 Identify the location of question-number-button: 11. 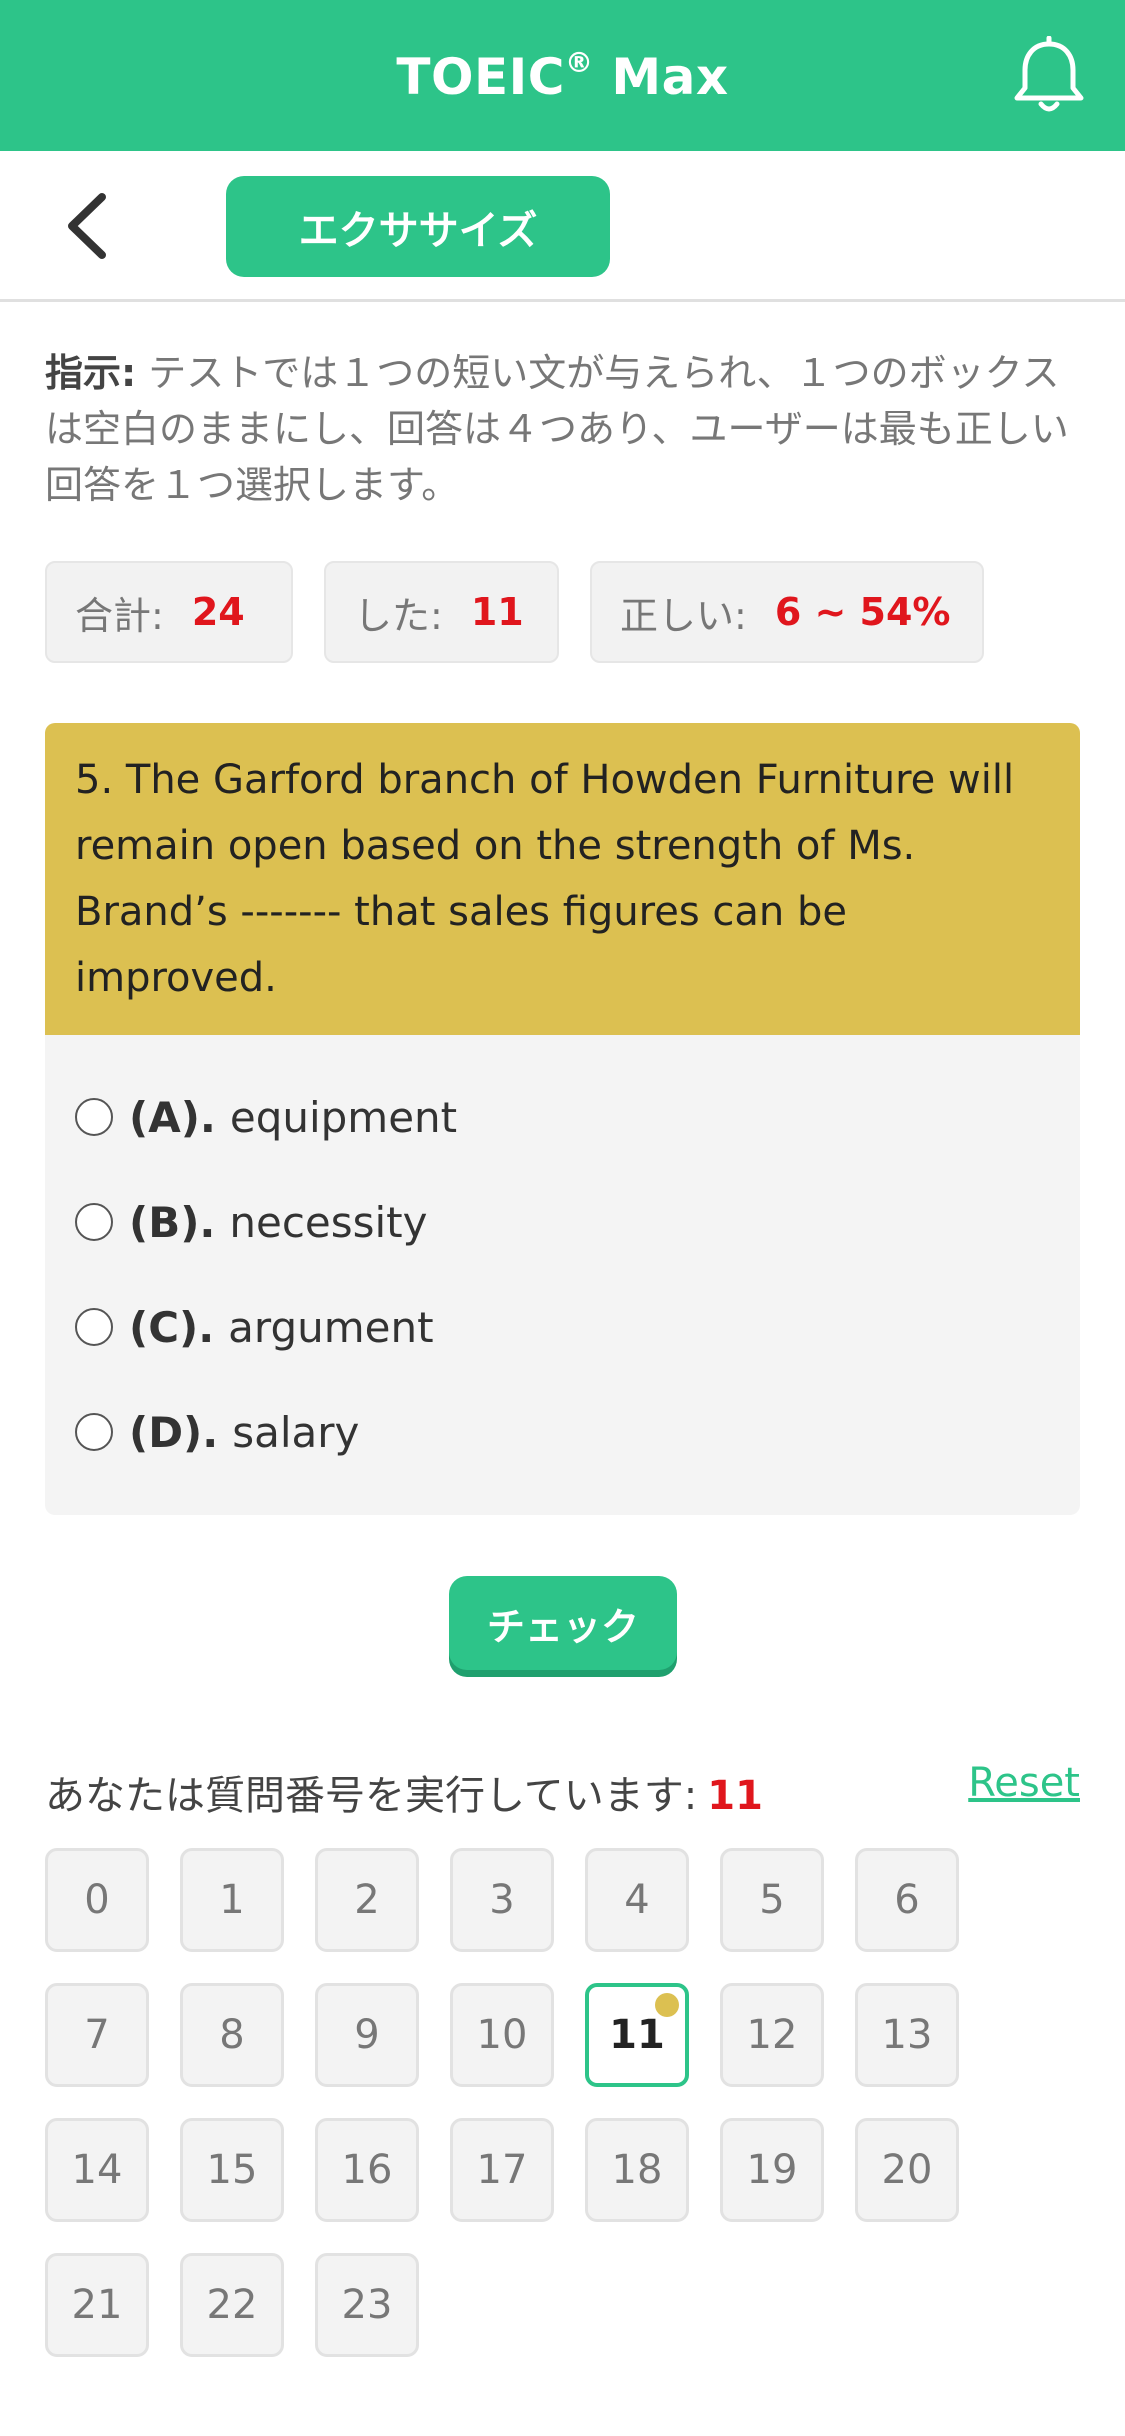
(637, 2035).